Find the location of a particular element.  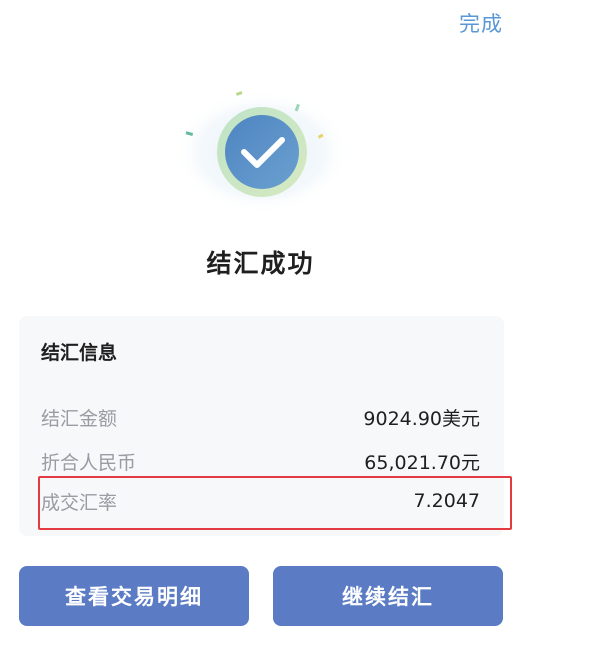

info-row-label: 结汇金额 is located at coordinates (79, 418).